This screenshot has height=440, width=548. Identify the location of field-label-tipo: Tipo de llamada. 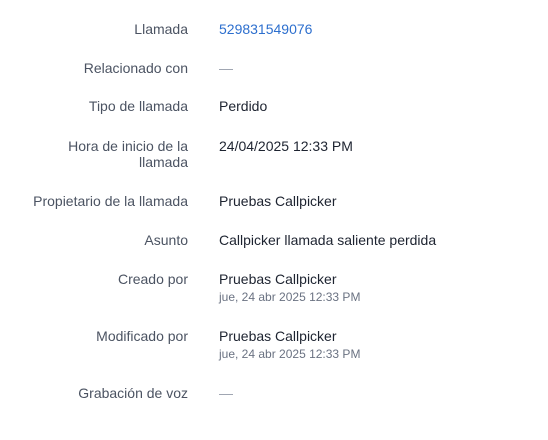
(138, 106).